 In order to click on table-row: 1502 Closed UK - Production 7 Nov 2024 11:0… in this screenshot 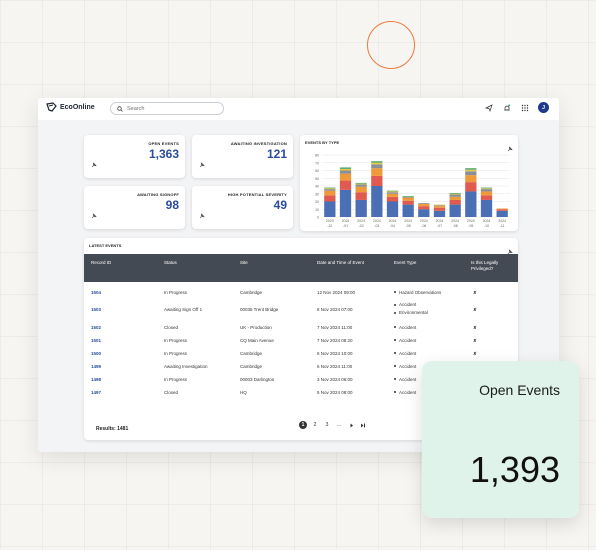, I will do `click(301, 327)`.